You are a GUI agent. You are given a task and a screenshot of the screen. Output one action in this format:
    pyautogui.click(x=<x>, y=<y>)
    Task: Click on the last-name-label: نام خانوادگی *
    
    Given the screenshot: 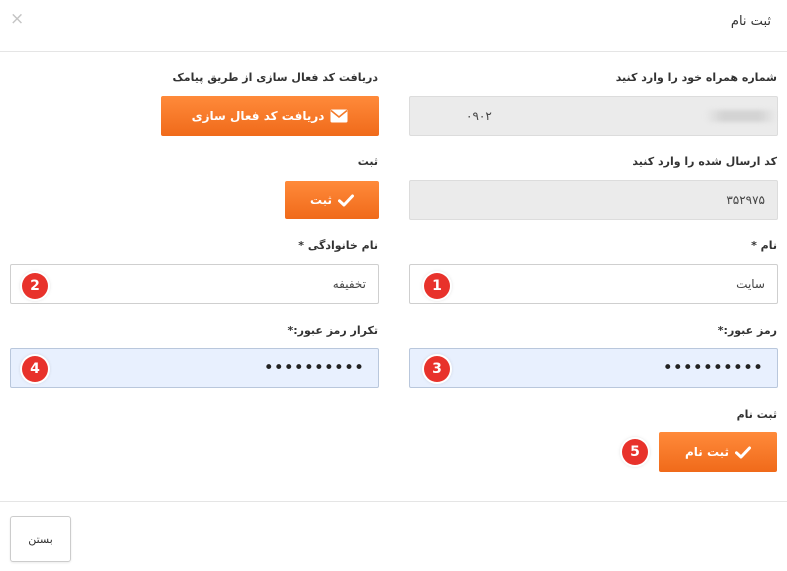 What is the action you would take?
    pyautogui.click(x=338, y=245)
    